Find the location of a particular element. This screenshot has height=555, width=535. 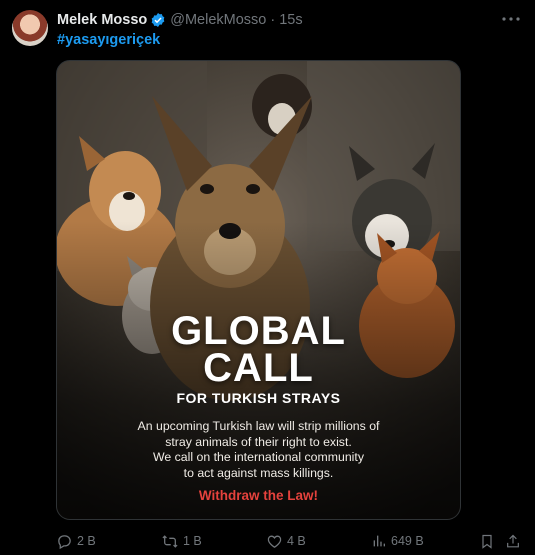

author-name: Melek Mosso is located at coordinates (102, 20).